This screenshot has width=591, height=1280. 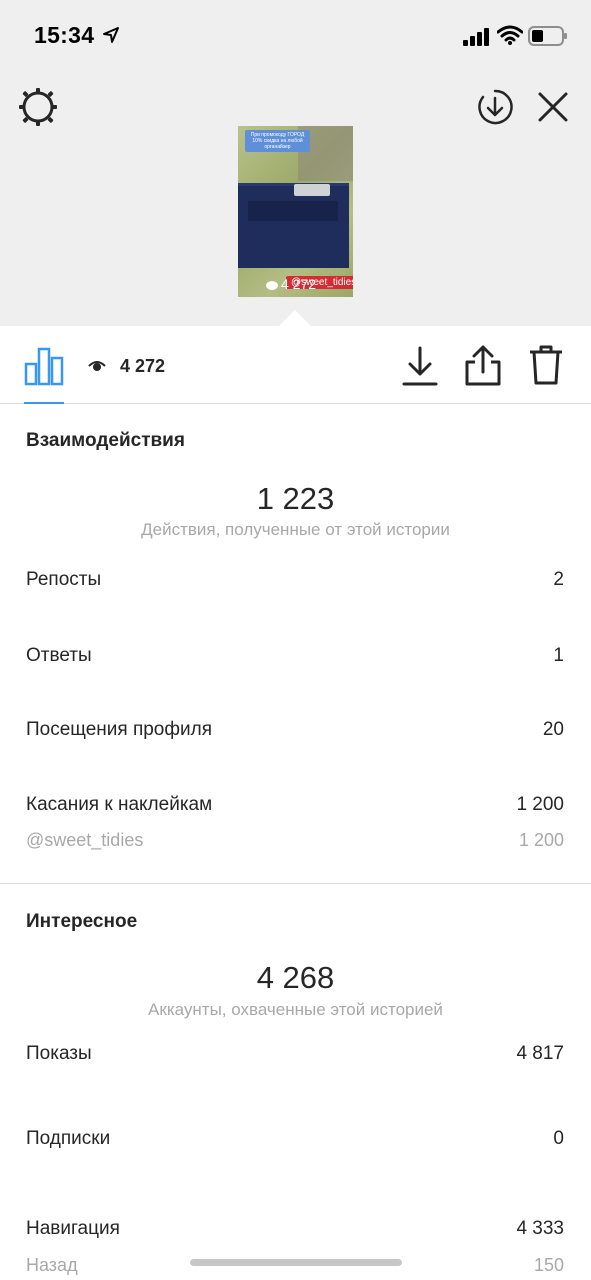 What do you see at coordinates (73, 1228) in the screenshot?
I see `navigation-label: Навигация` at bounding box center [73, 1228].